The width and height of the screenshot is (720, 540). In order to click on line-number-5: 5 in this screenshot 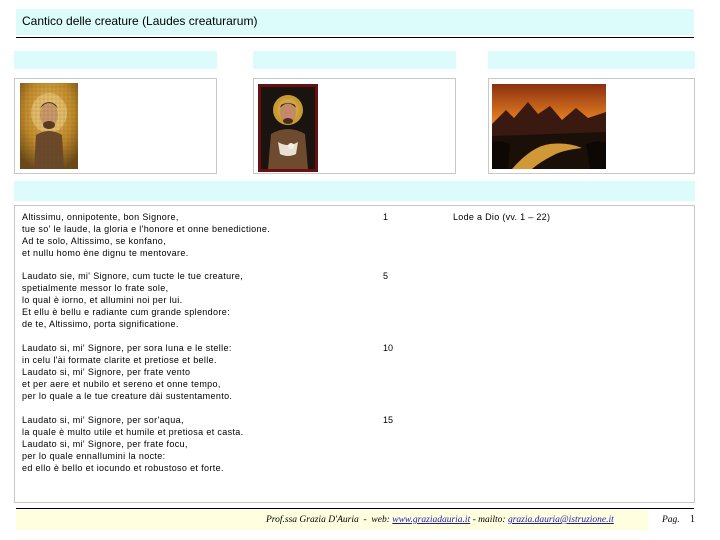, I will do `click(386, 276)`.